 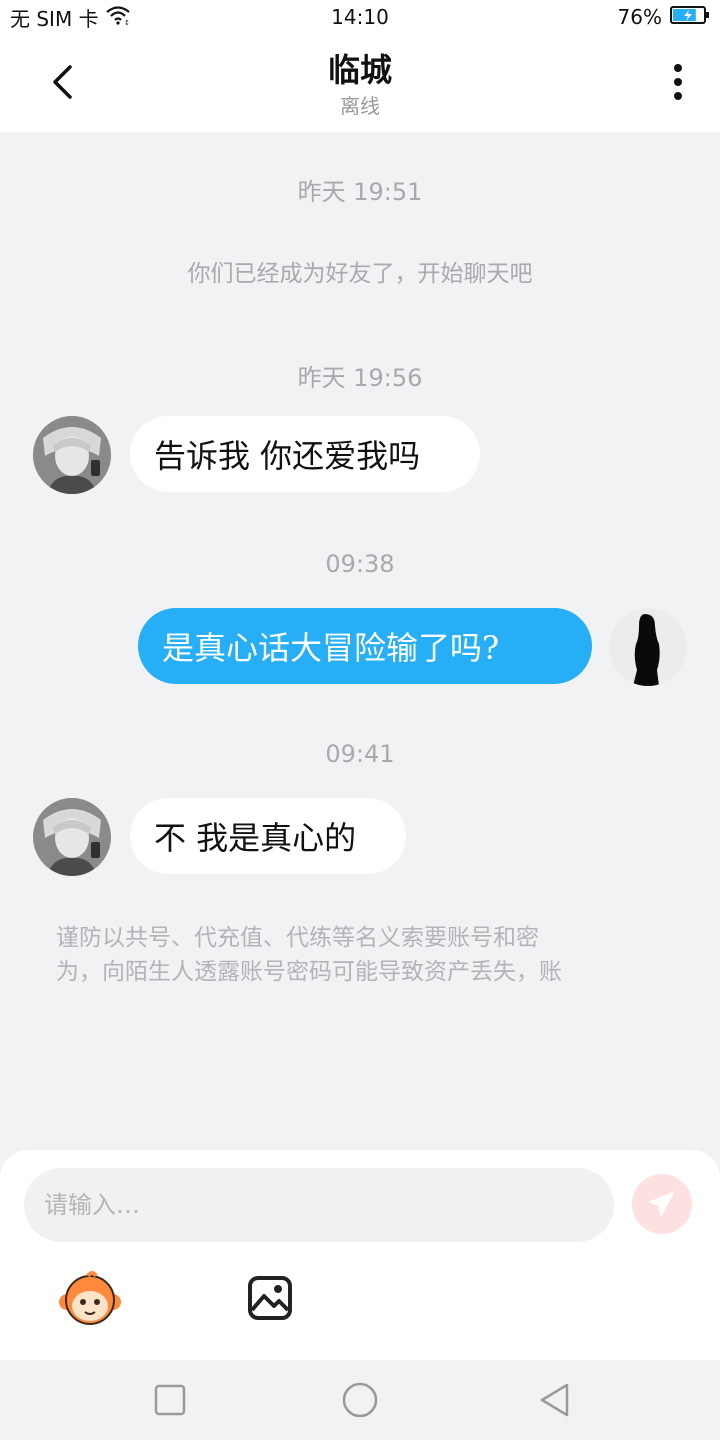 I want to click on more-options-button, so click(x=678, y=82).